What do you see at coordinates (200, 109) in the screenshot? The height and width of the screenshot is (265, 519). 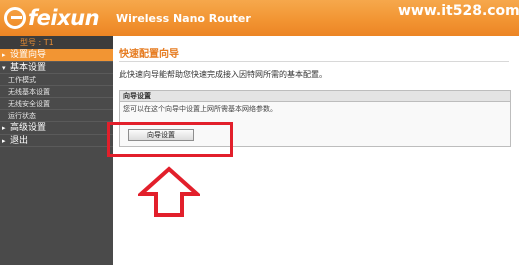 I see `box-description: 您可以在这个向导中设置上网所需基本网络参数。` at bounding box center [200, 109].